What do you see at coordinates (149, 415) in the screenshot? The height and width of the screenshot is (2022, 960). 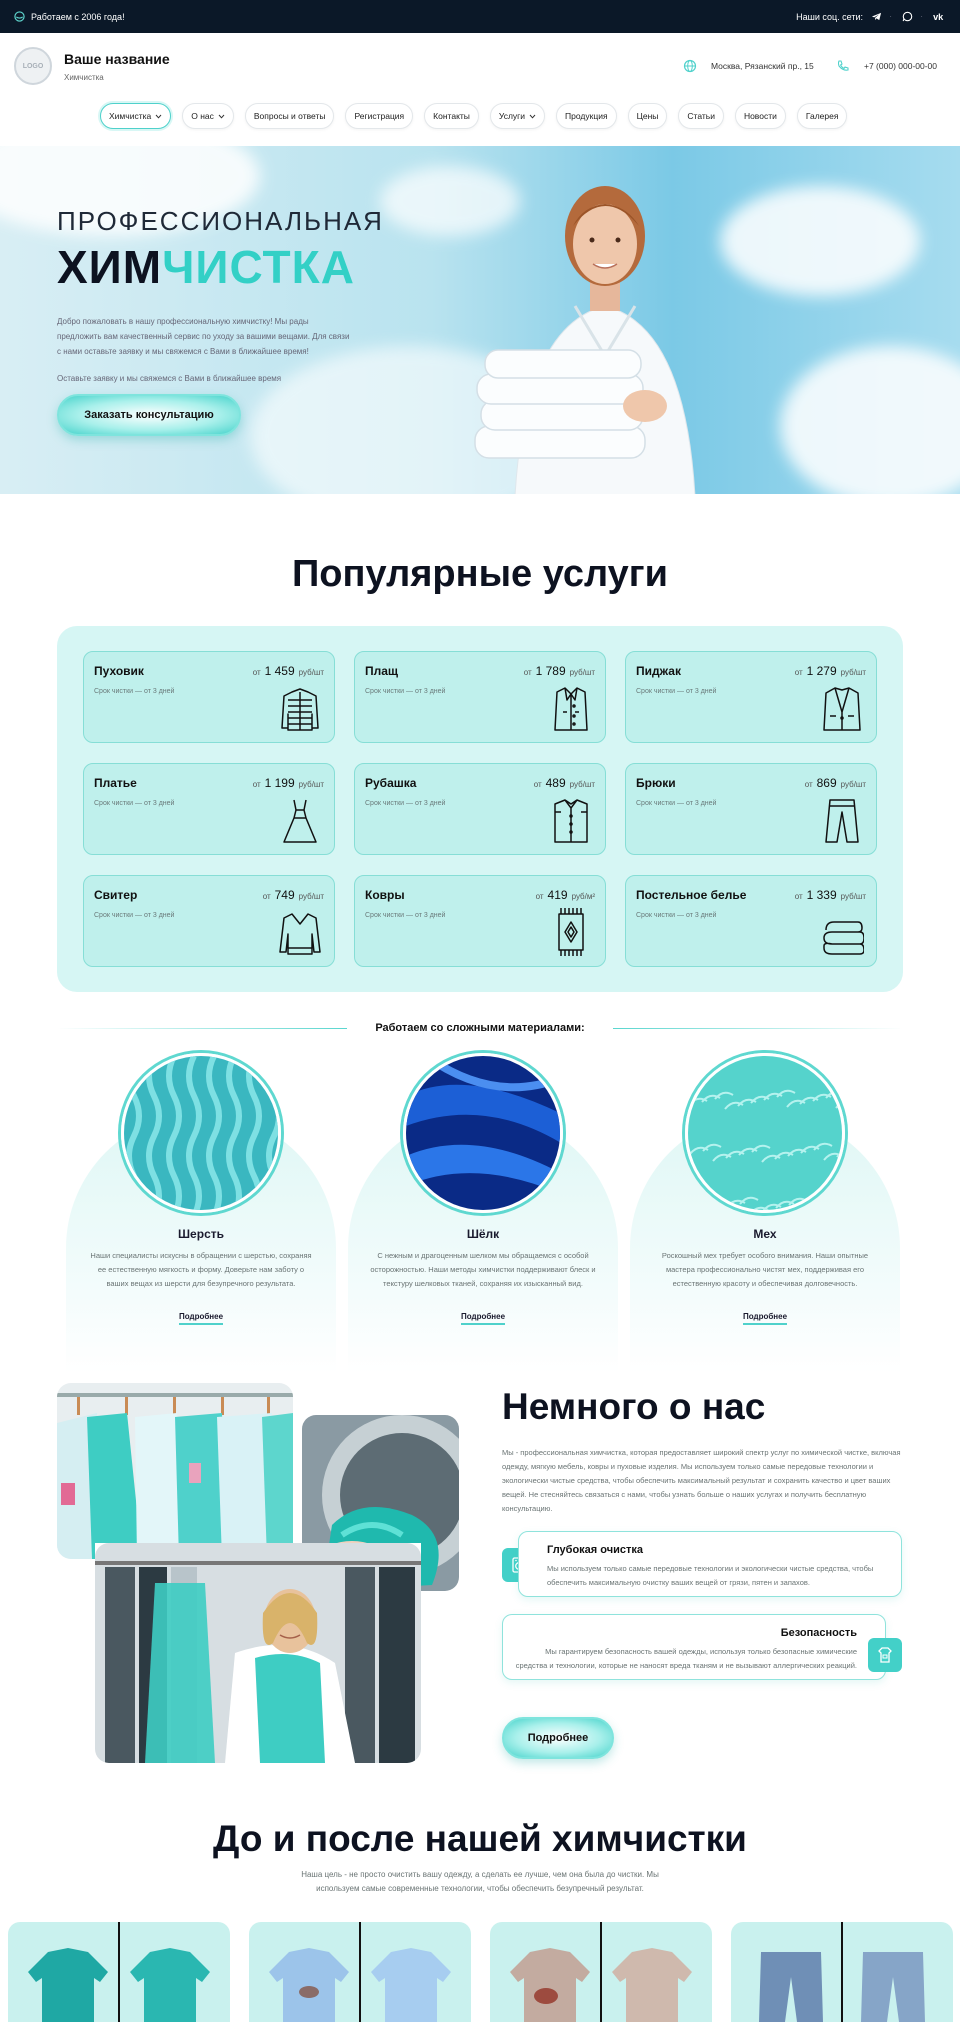 I see `consultation-button: Заказать консультацию` at bounding box center [149, 415].